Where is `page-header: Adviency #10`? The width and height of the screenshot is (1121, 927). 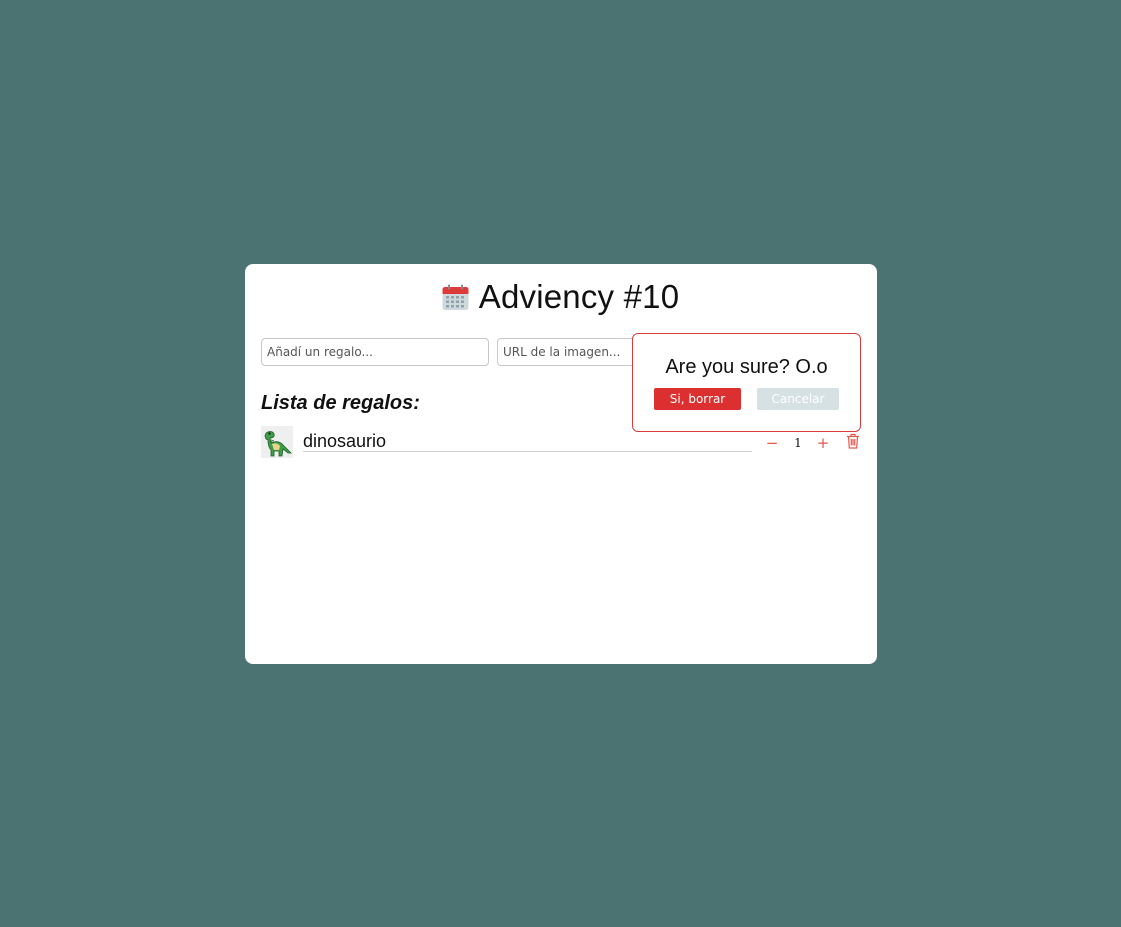
page-header: Adviency #10 is located at coordinates (560, 297).